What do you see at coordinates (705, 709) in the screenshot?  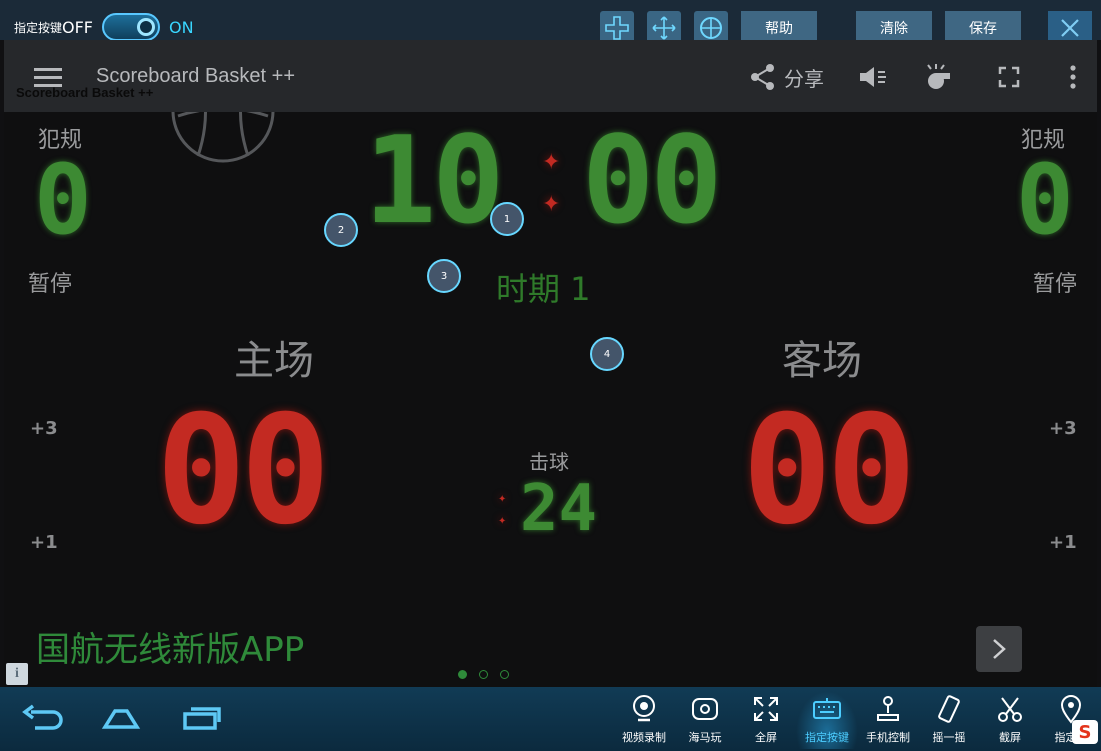 I see `haima-icon` at bounding box center [705, 709].